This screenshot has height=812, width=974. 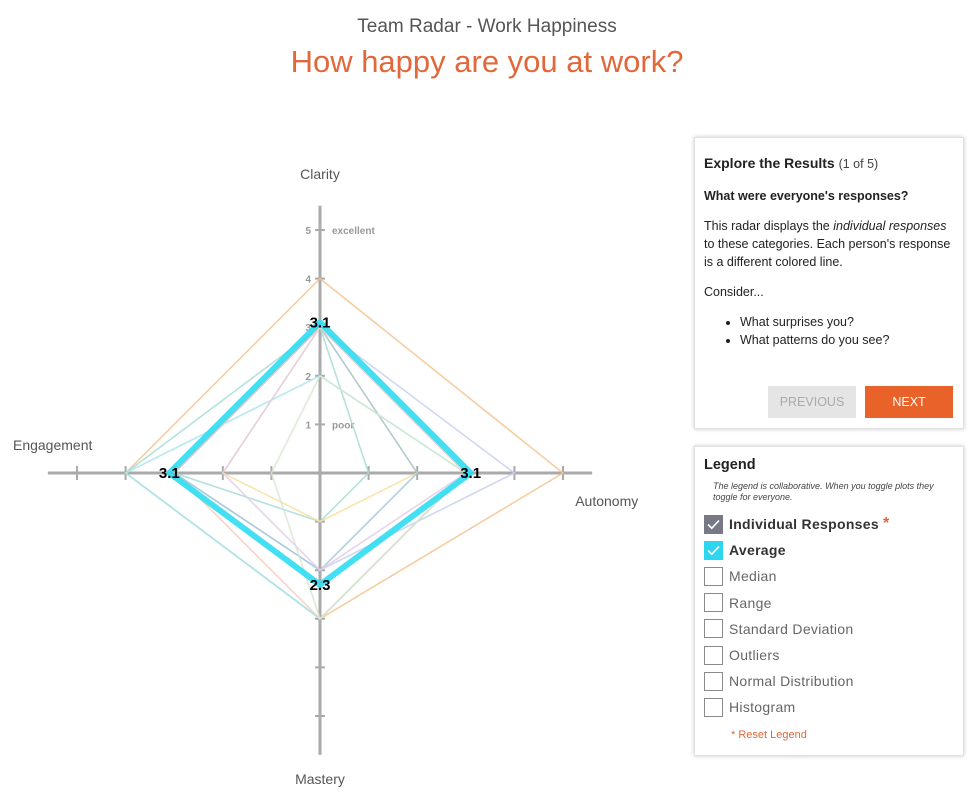 I want to click on explore-step-count: (1 of 5), so click(x=858, y=164).